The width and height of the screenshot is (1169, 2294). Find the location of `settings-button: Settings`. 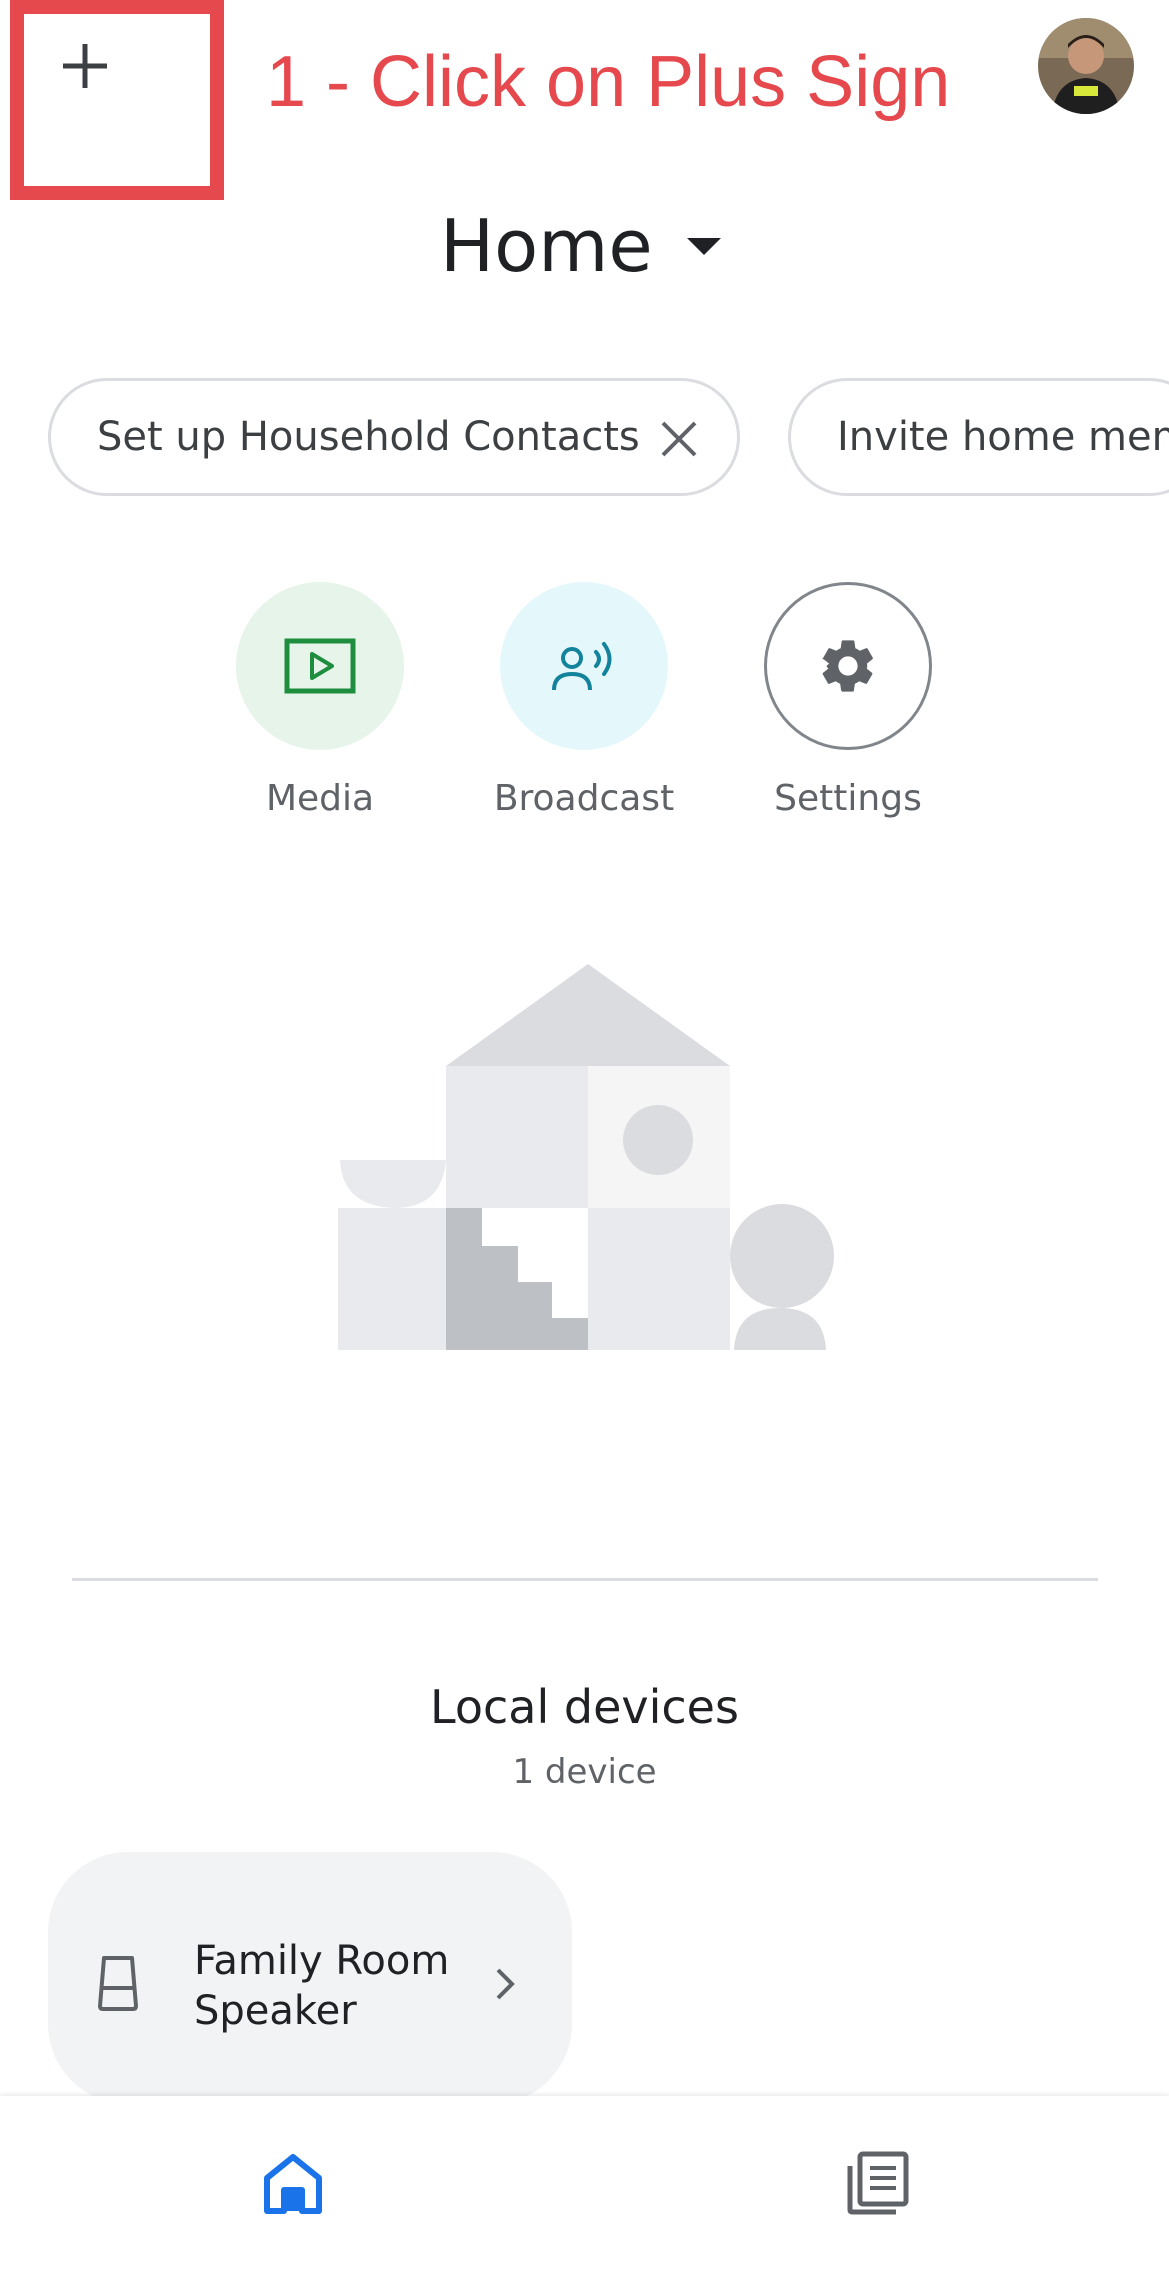

settings-button: Settings is located at coordinates (848, 700).